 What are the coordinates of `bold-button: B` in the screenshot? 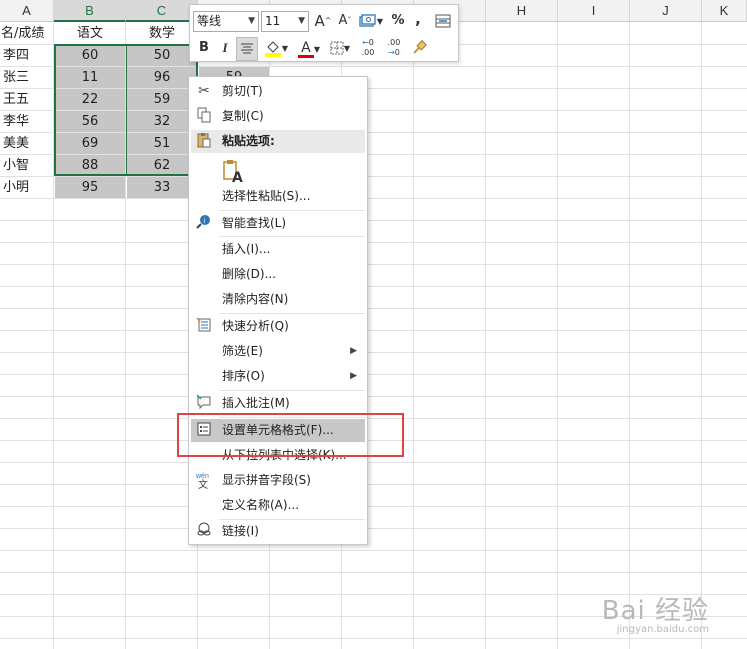 It's located at (204, 49).